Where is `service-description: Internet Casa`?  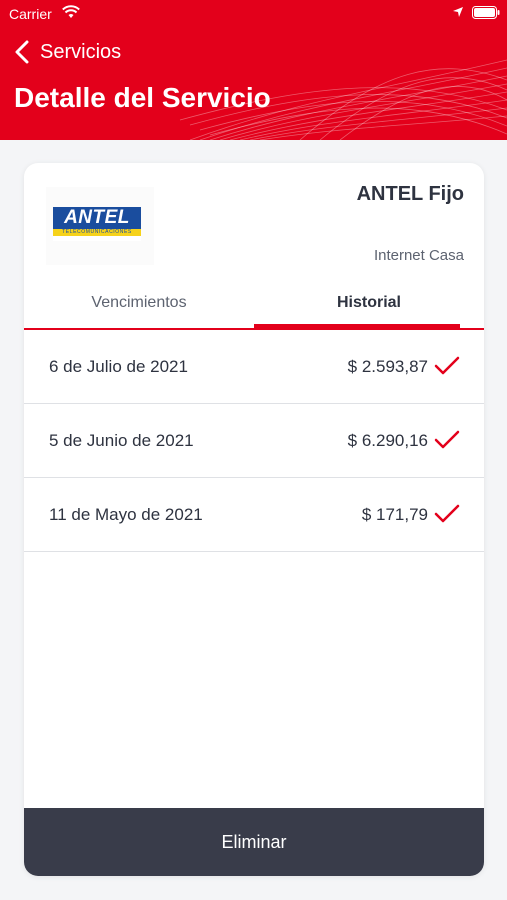 service-description: Internet Casa is located at coordinates (418, 255).